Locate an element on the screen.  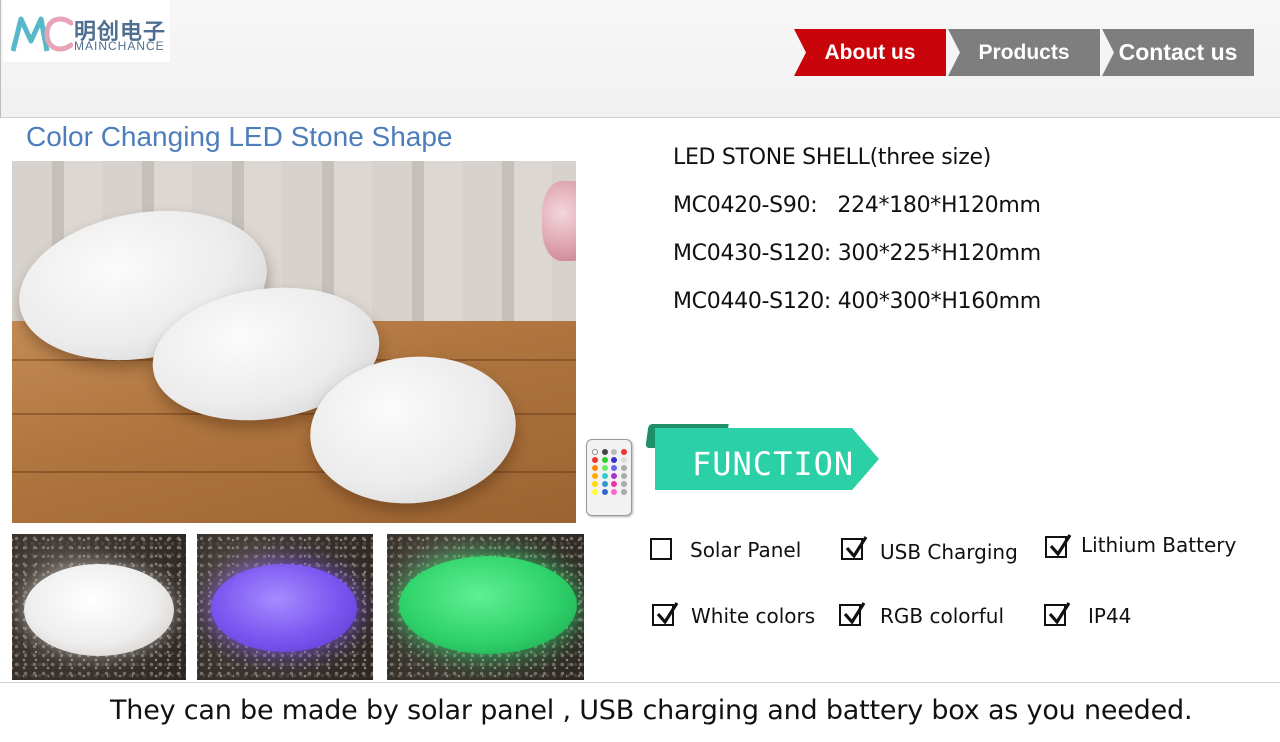
function-label: FUNCTION is located at coordinates (773, 464).